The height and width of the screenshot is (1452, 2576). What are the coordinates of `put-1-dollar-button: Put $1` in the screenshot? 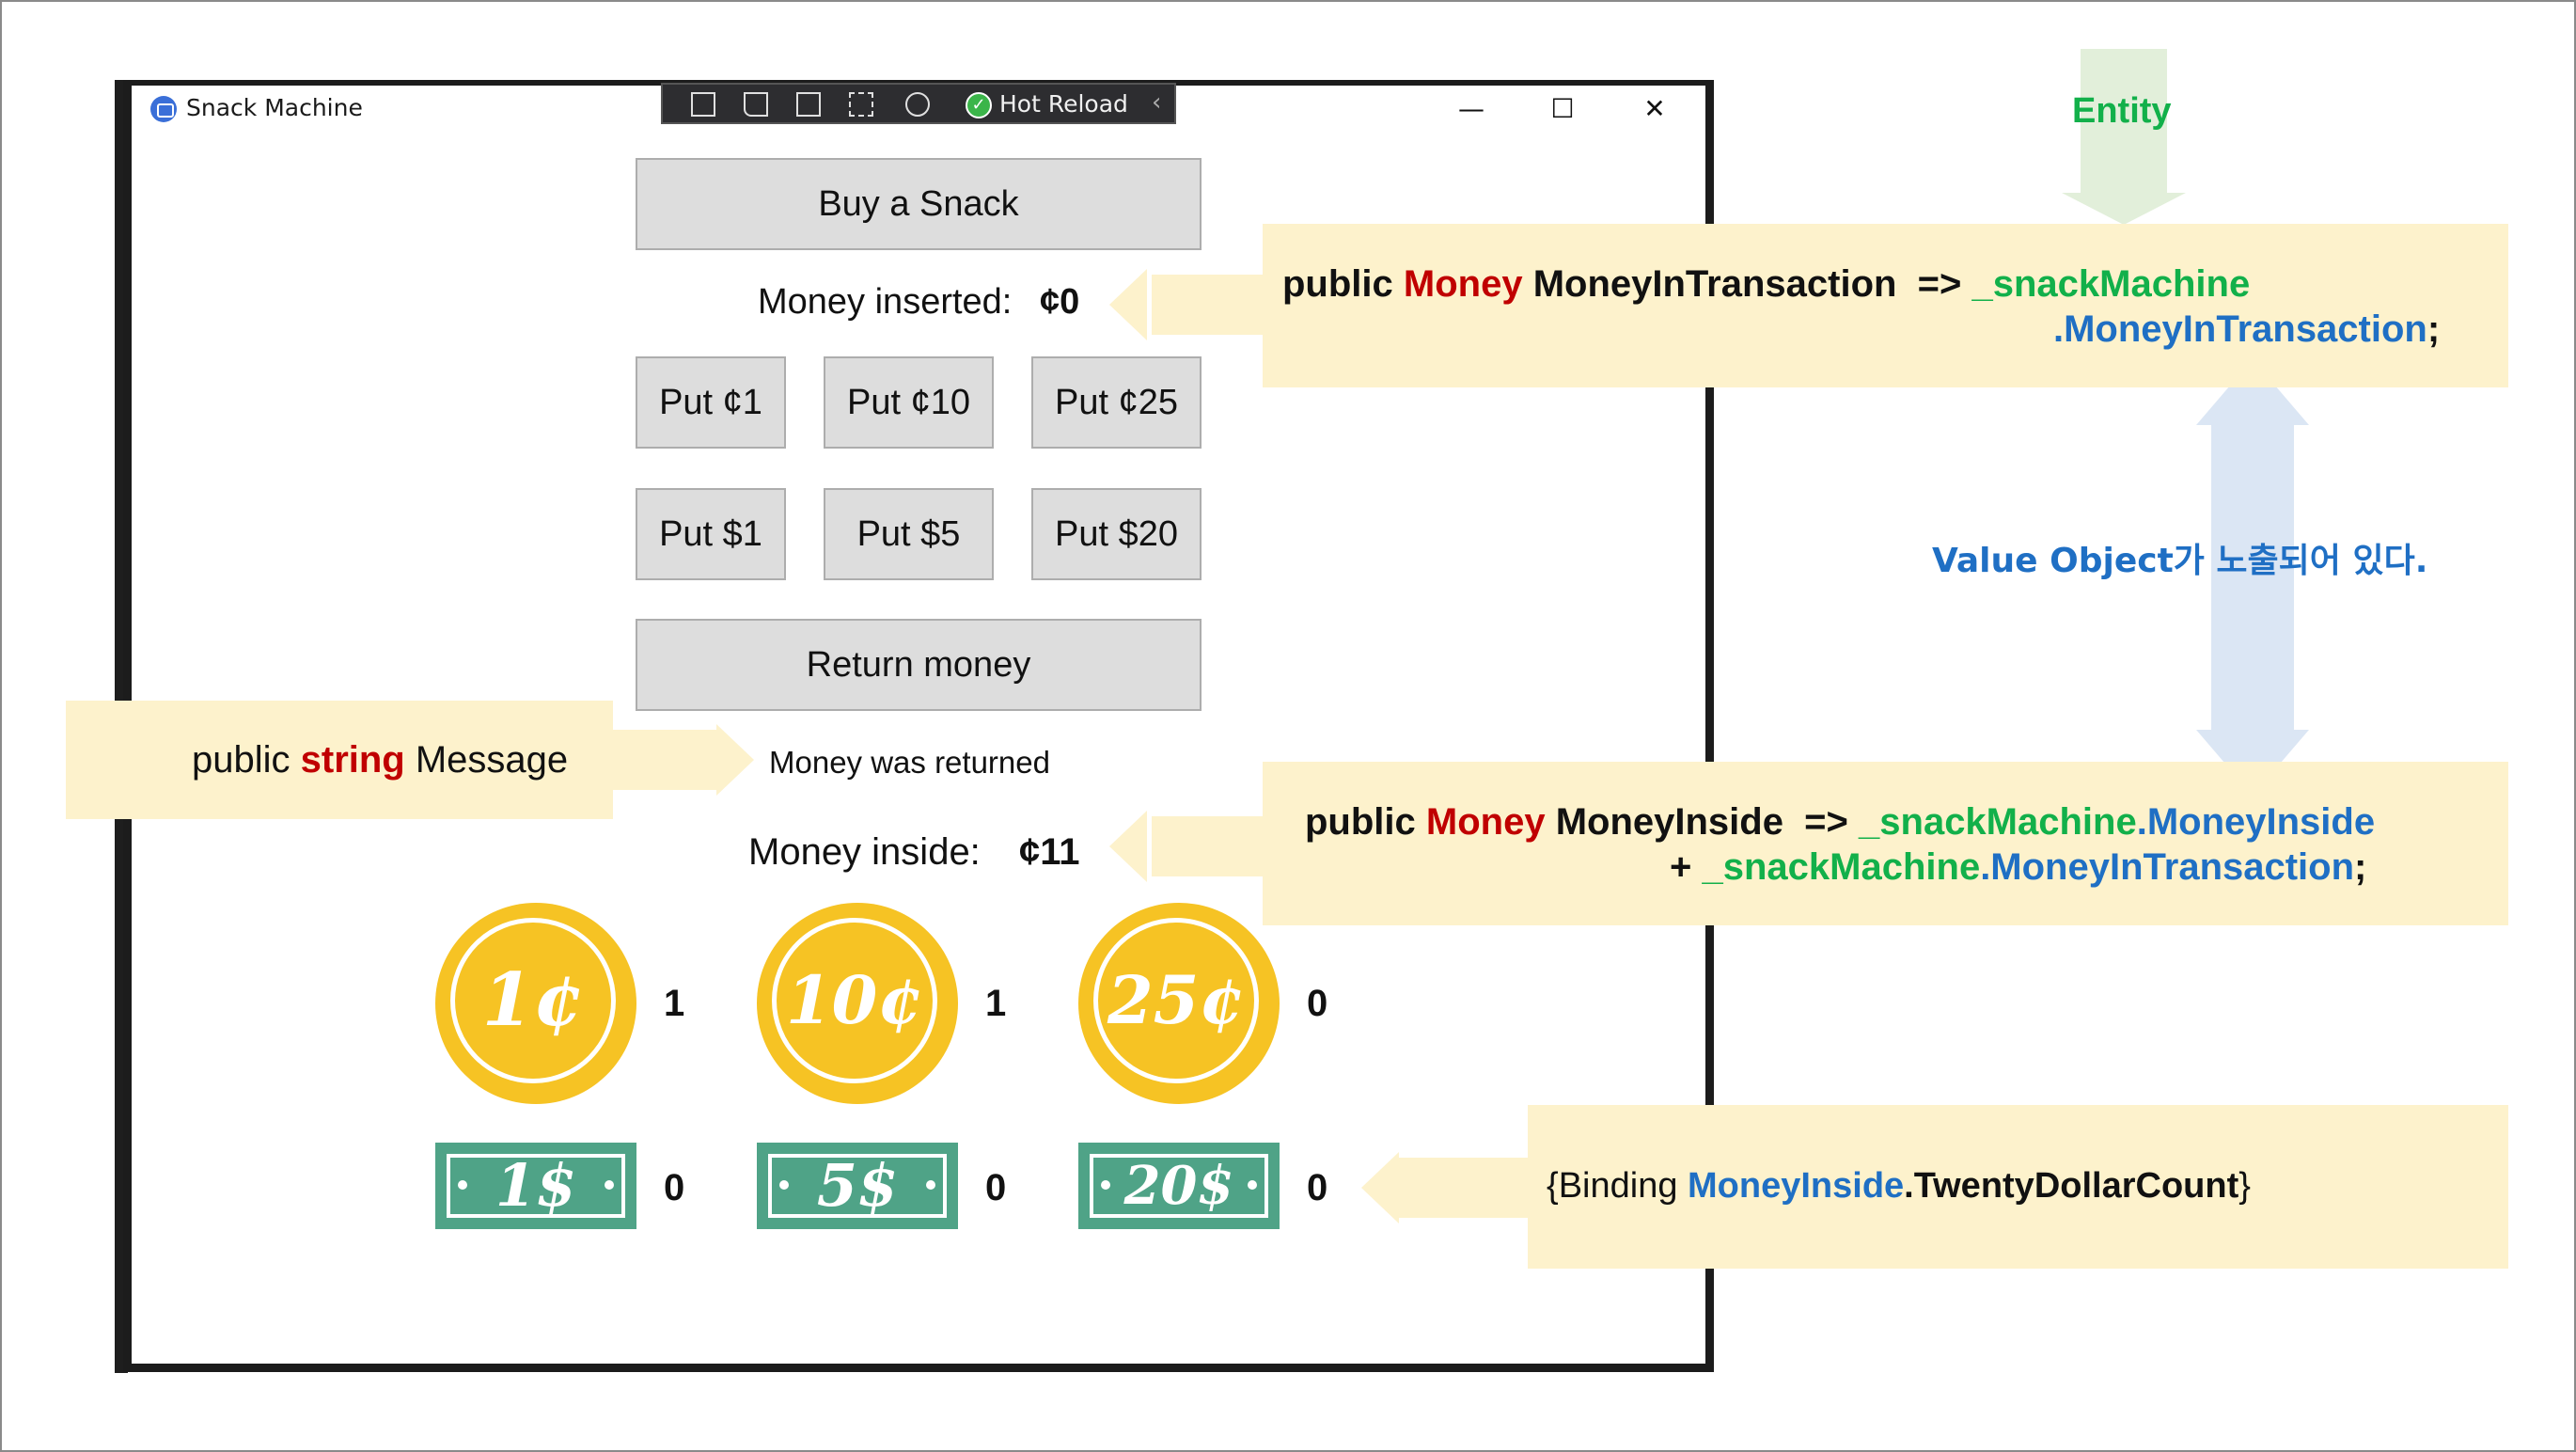 It's located at (711, 534).